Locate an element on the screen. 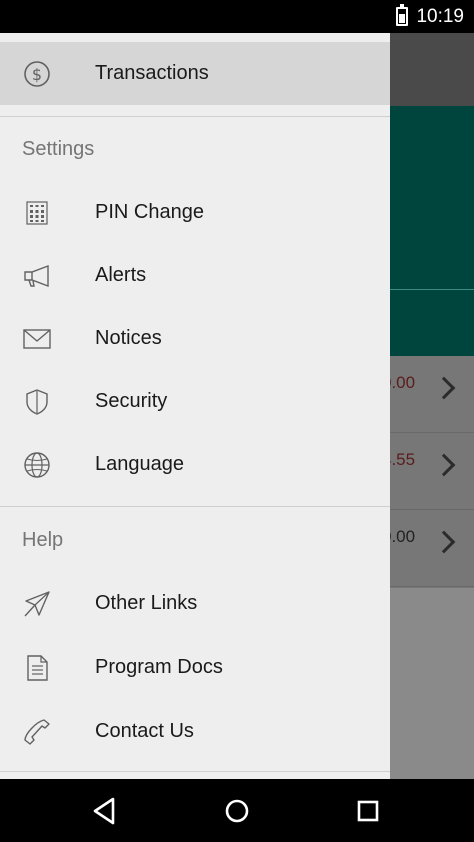 Image resolution: width=474 pixels, height=842 pixels. drawer-item-label: Language is located at coordinates (139, 464).